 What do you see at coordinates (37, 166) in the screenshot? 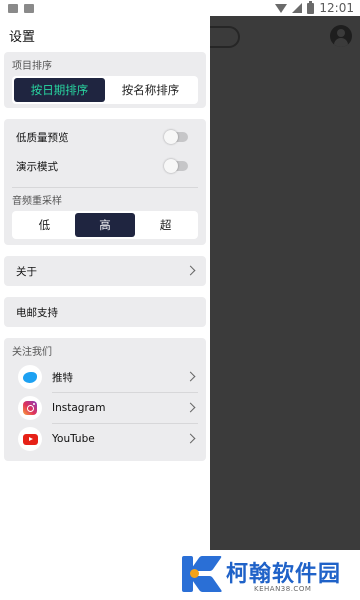
I see `demo-mode-label: 演示模式` at bounding box center [37, 166].